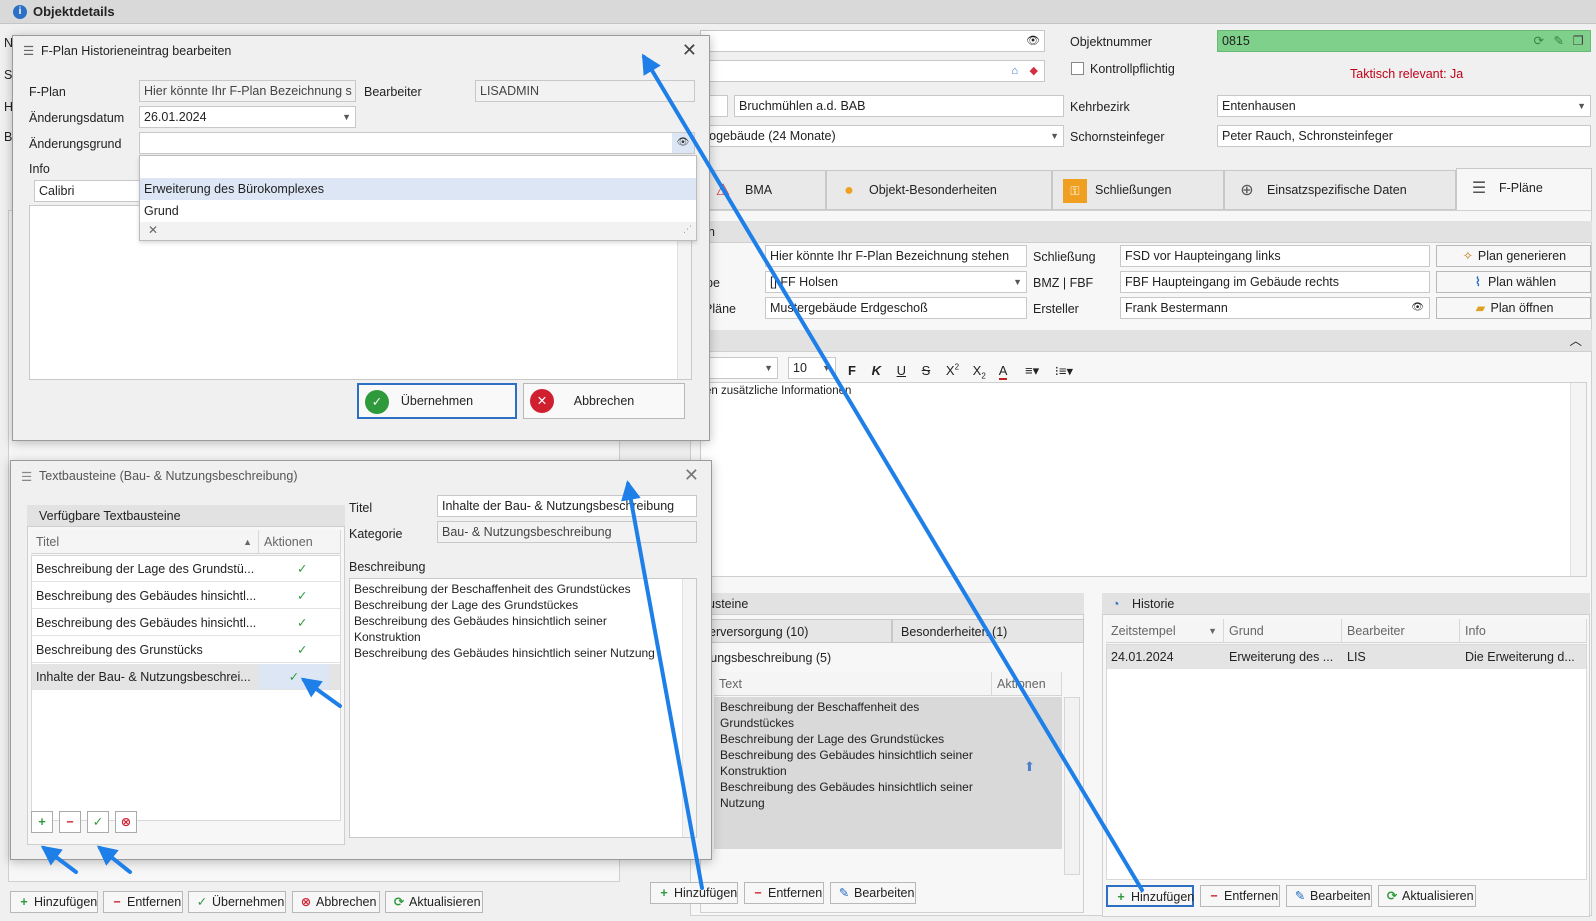 This screenshot has height=921, width=1596. I want to click on superscript-icon: X2, so click(952, 370).